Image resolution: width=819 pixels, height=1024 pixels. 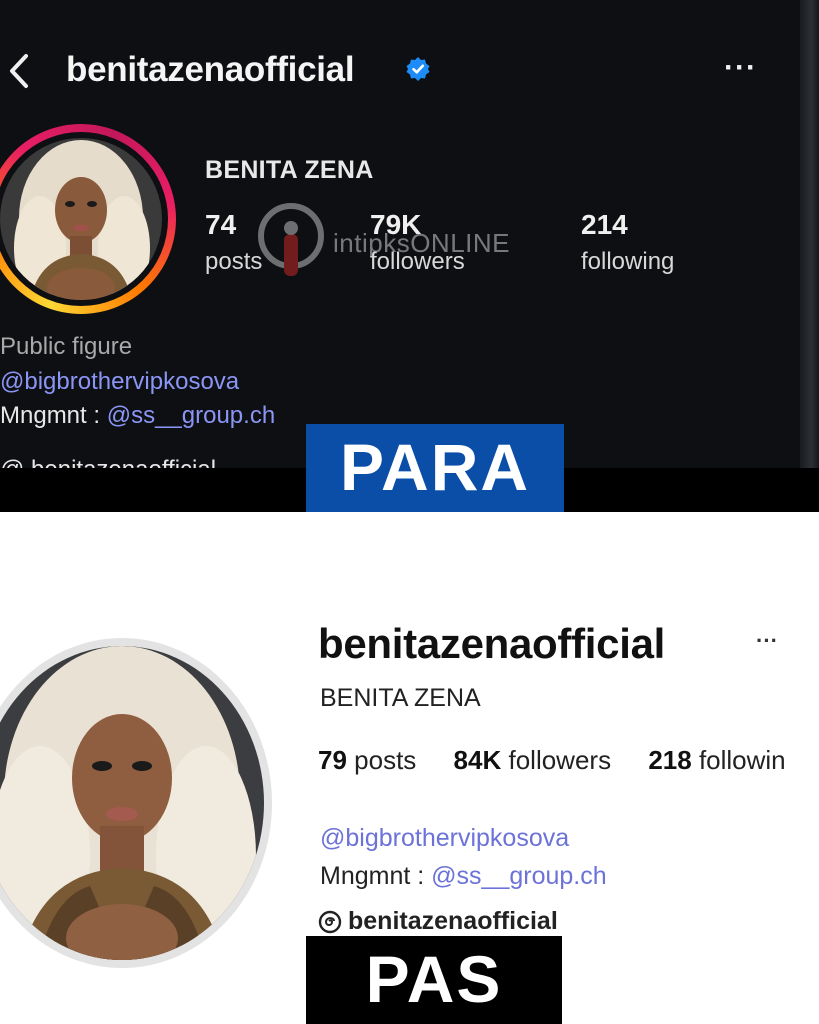 I want to click on threads-handle: benitazenaofficial, so click(x=453, y=921).